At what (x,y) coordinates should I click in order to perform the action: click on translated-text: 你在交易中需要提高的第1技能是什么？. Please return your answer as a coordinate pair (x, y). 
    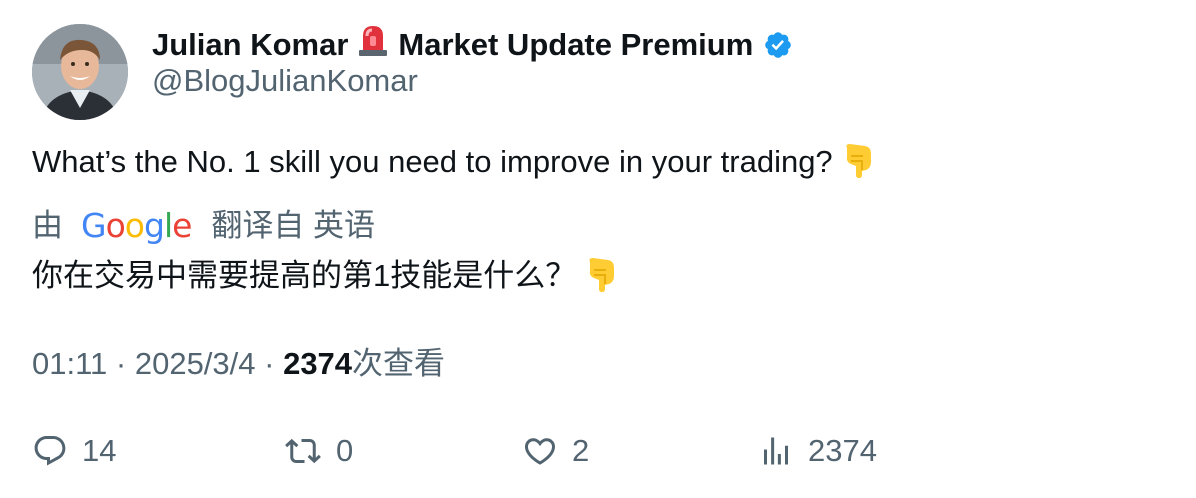
    Looking at the image, I should click on (325, 279).